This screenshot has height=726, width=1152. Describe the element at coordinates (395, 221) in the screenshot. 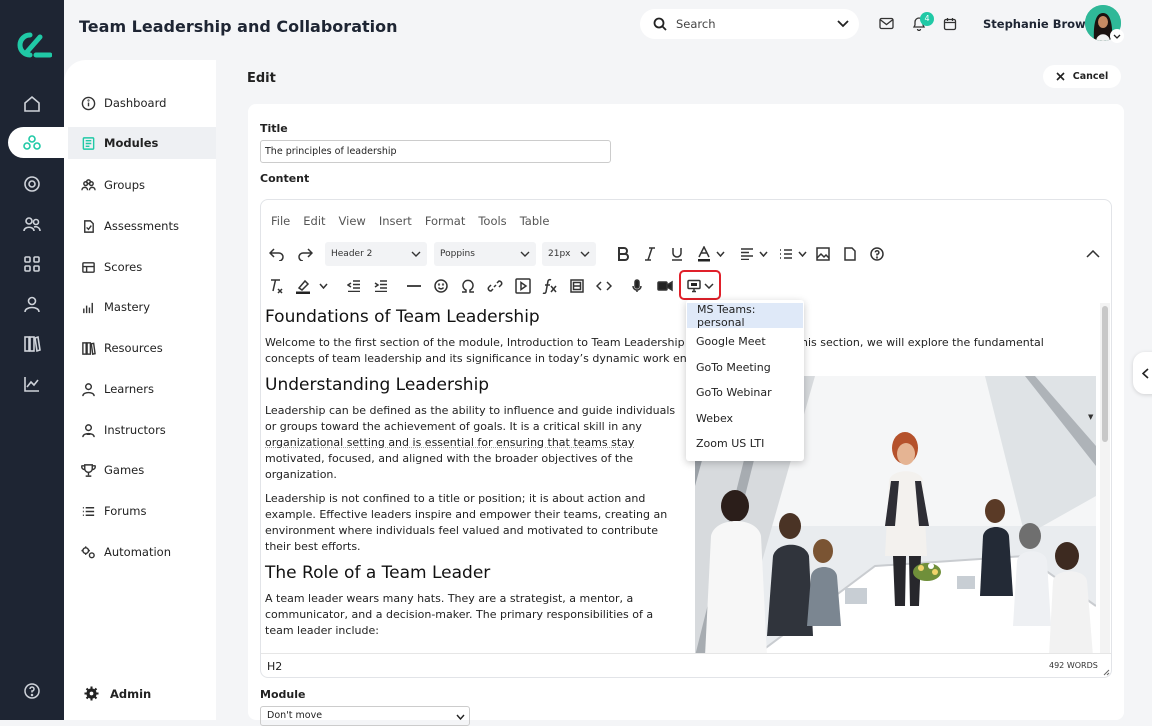

I see `menu-insert: Insert` at that location.